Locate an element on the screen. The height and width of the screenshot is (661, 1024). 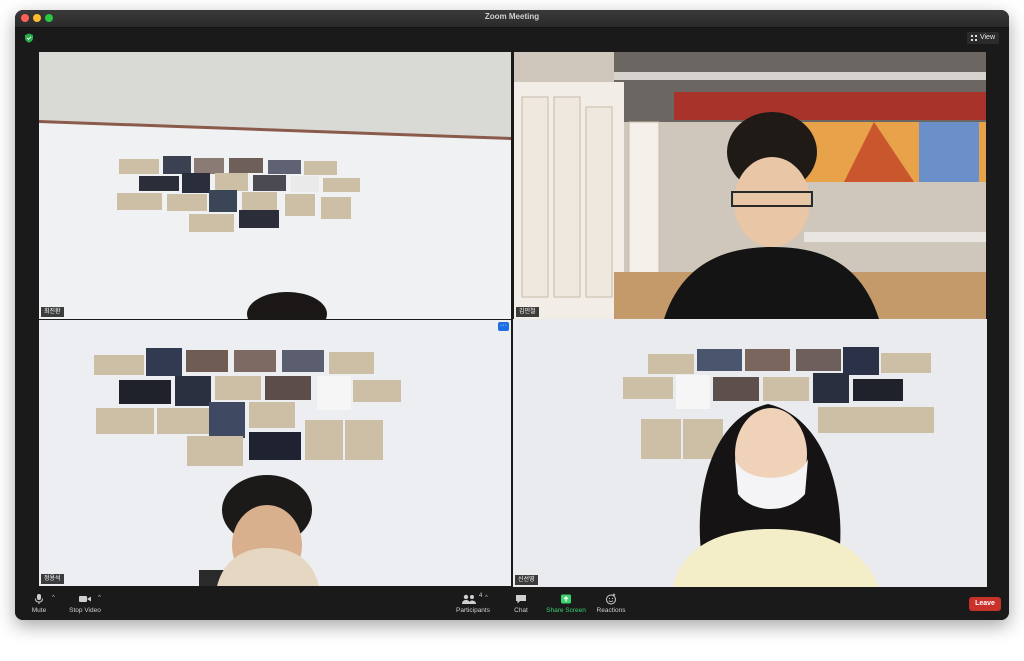
mute-label: Mute is located at coordinates (39, 610).